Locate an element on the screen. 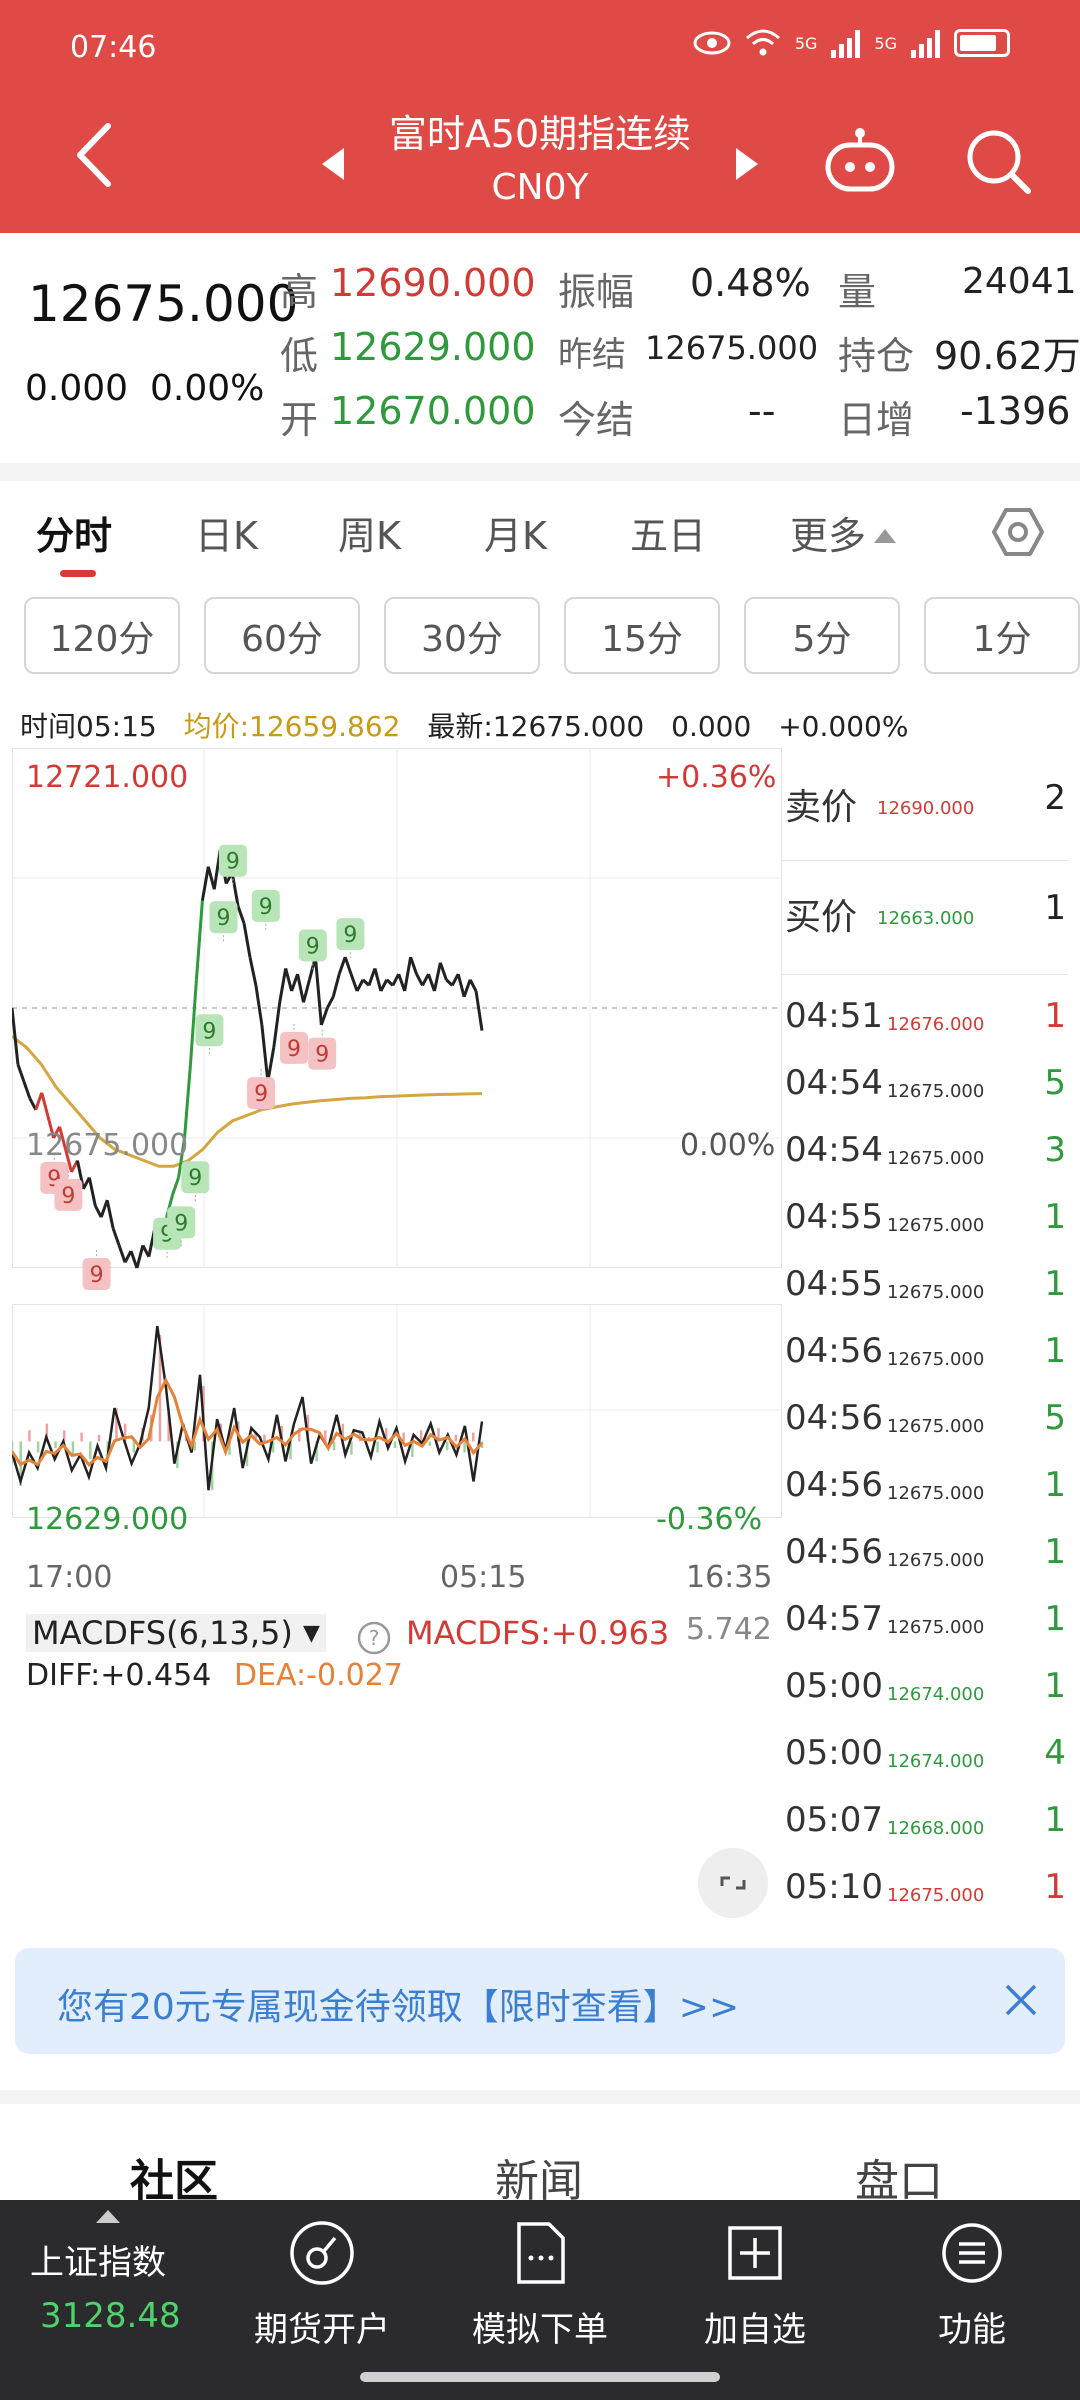 This screenshot has width=1080, height=2400. axis-pct-low: -0.36% is located at coordinates (709, 1519).